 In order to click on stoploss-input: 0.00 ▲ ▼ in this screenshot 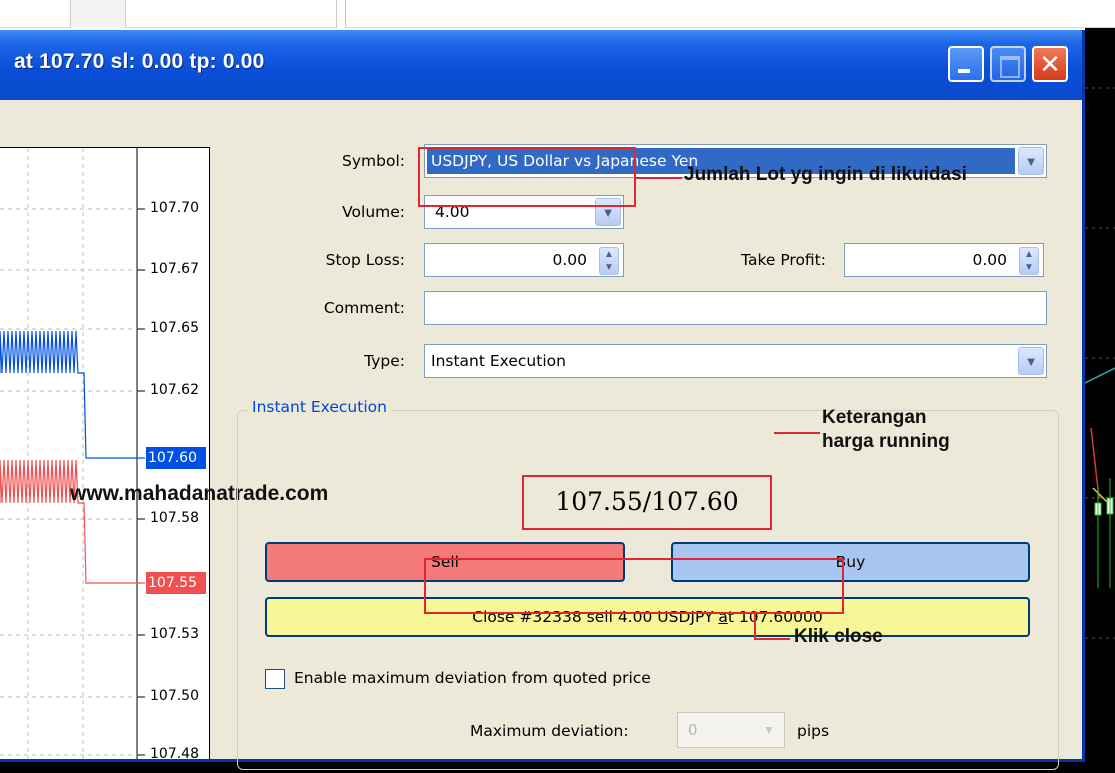, I will do `click(524, 260)`.